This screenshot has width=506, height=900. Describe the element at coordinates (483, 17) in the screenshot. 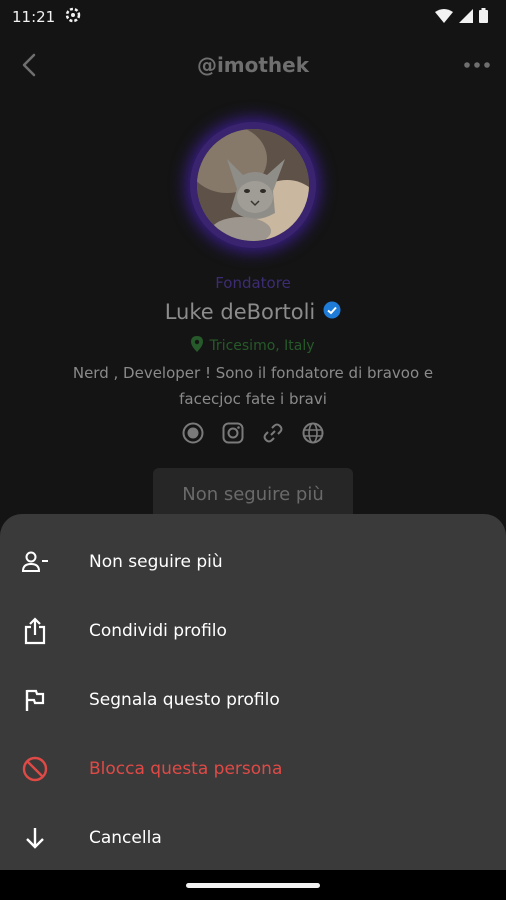

I see `battery-icon` at that location.